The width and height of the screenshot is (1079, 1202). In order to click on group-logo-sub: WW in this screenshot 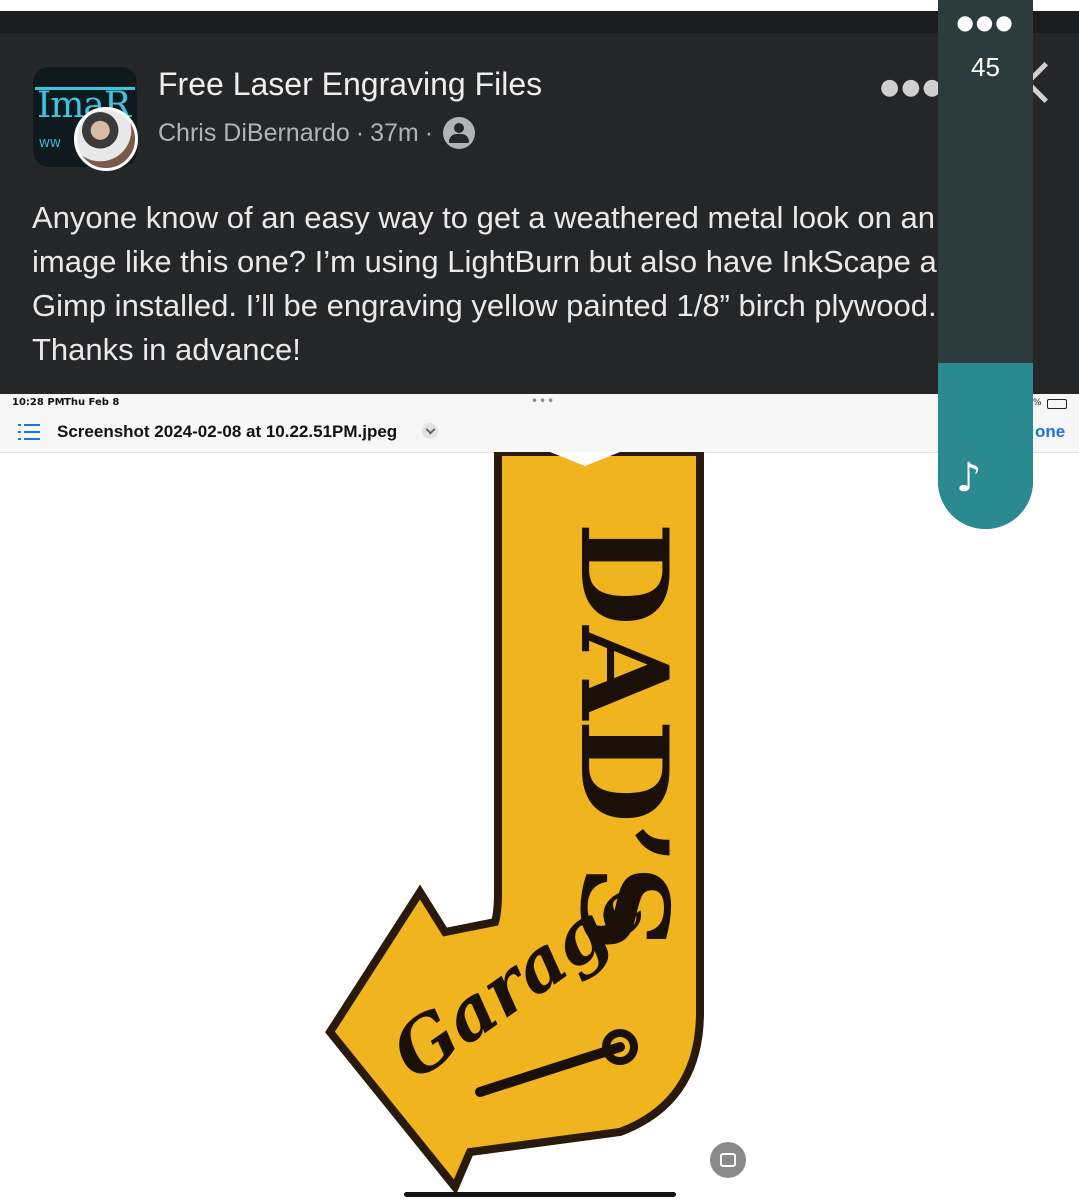, I will do `click(50, 143)`.